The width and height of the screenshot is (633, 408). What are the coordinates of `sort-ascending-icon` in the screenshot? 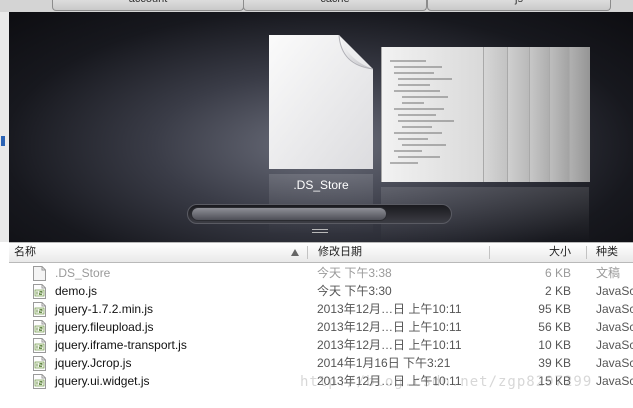 It's located at (295, 252).